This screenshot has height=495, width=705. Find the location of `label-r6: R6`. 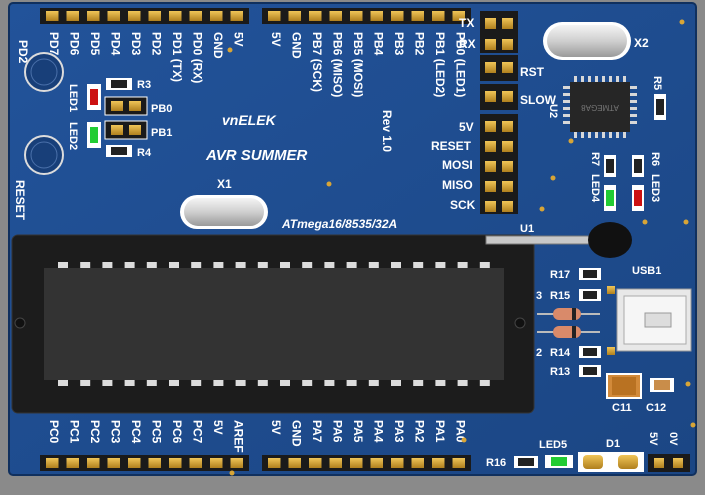

label-r6: R6 is located at coordinates (655, 159).